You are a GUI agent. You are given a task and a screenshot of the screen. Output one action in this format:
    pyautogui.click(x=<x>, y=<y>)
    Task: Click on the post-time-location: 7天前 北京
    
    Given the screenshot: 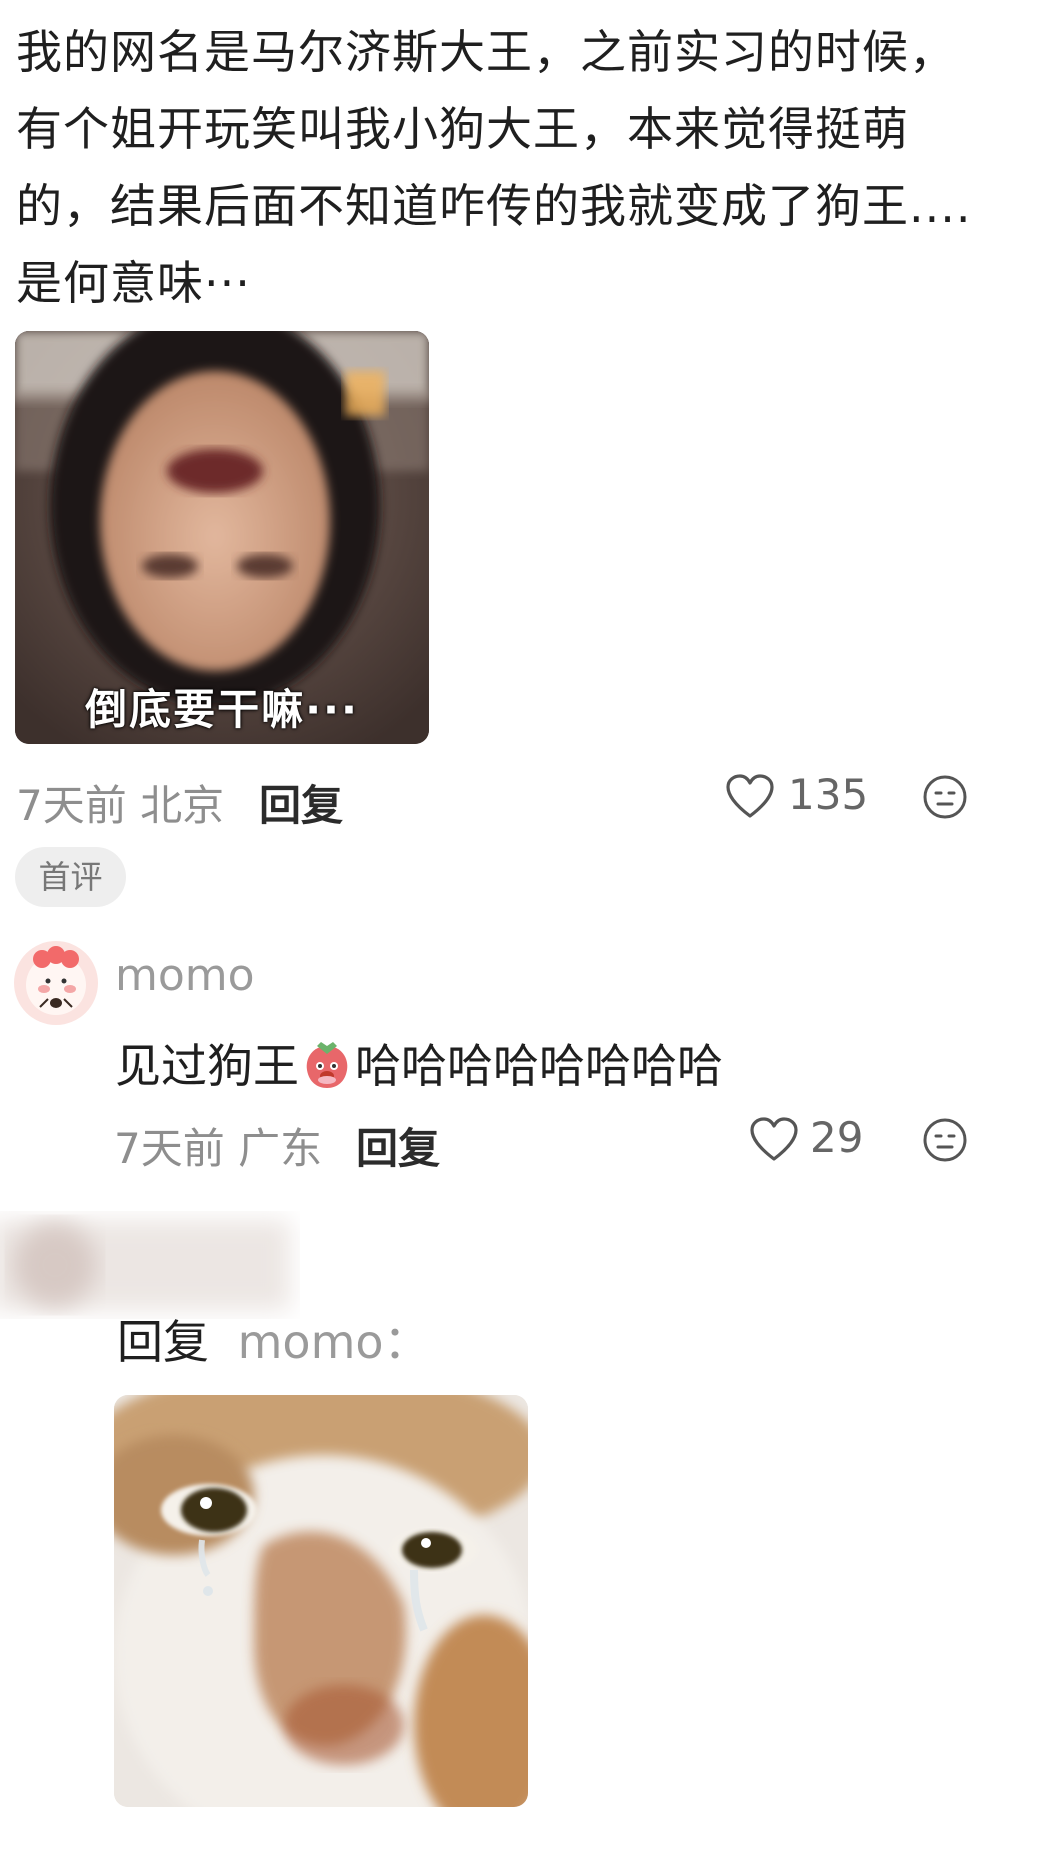 What is the action you would take?
    pyautogui.click(x=120, y=805)
    